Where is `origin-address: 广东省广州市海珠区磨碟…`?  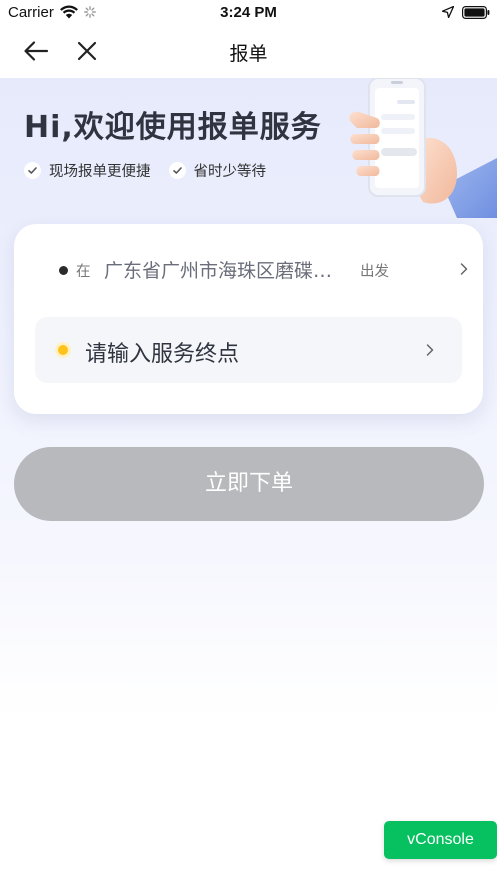 origin-address: 广东省广州市海珠区磨碟… is located at coordinates (218, 271).